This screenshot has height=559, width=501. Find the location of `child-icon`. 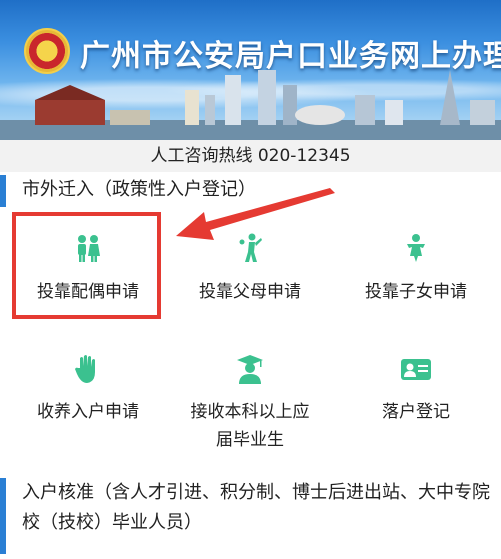

child-icon is located at coordinates (416, 248).